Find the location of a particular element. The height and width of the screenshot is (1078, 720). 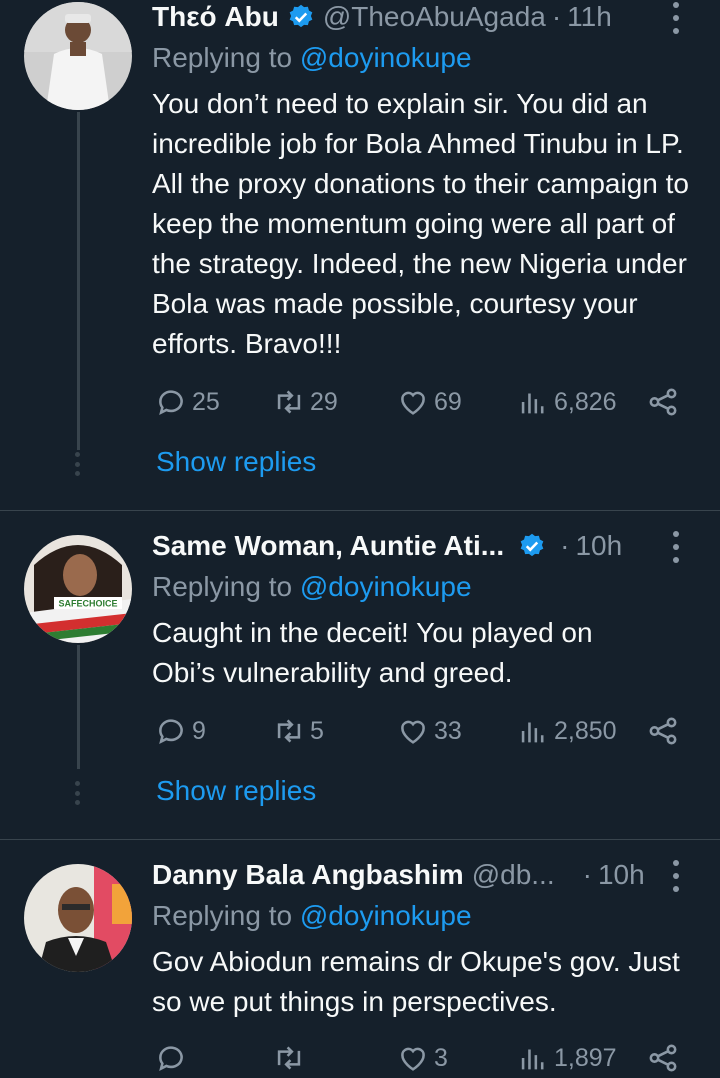

retweet-button: 5 is located at coordinates (298, 731).